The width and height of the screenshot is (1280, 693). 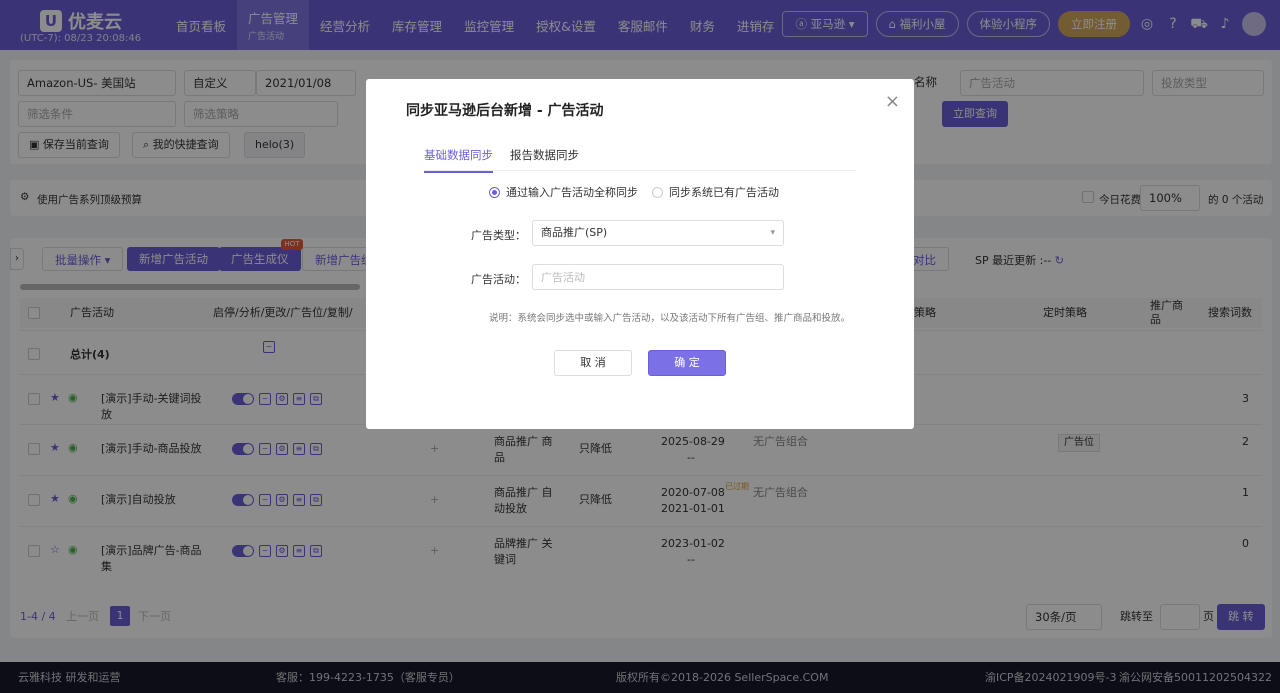 I want to click on radio-input-full-name: 通过输入广告活动全称同步, so click(x=563, y=192).